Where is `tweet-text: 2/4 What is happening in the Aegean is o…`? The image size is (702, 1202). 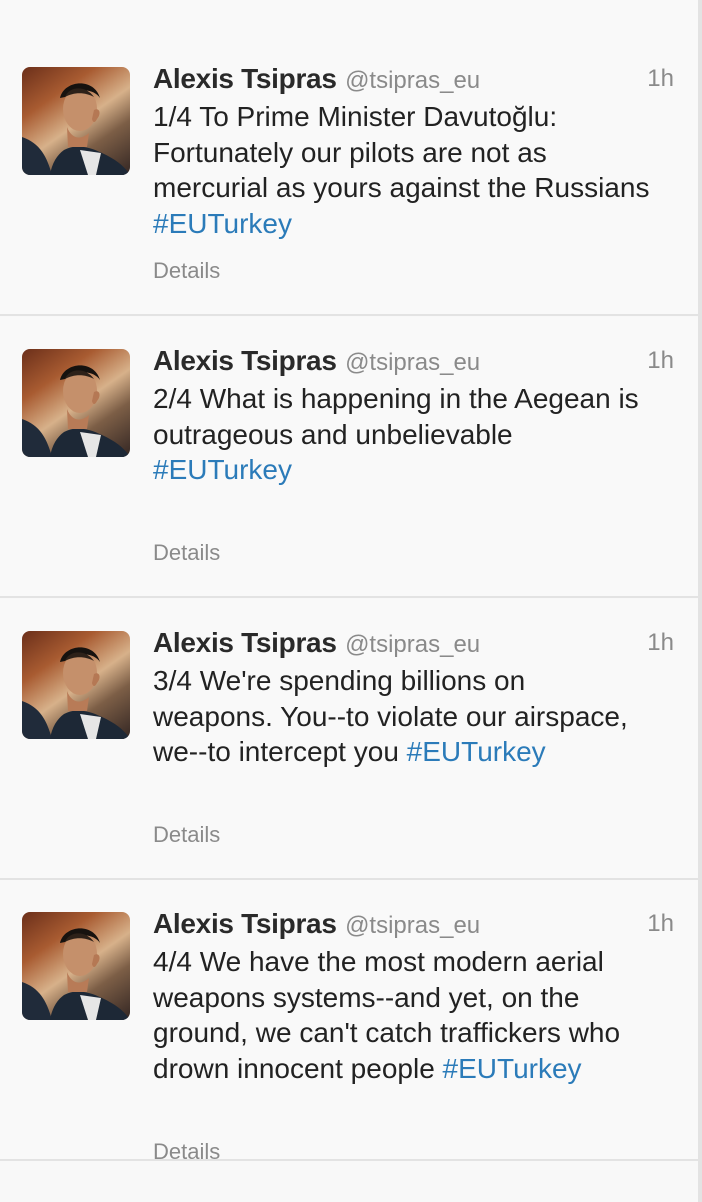 tweet-text: 2/4 What is happening in the Aegean is o… is located at coordinates (418, 434).